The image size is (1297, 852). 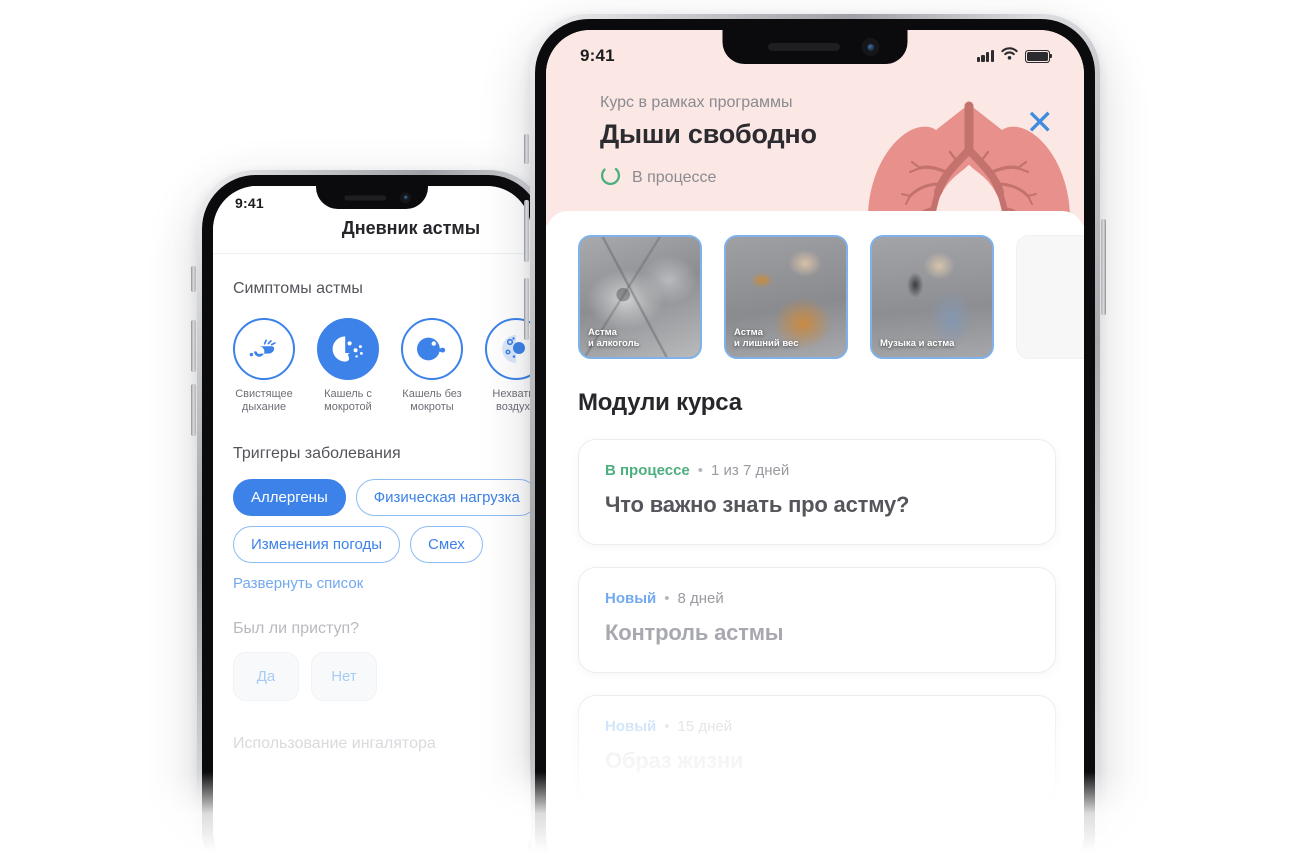 I want to click on module-title: Образ жизни, so click(x=674, y=760).